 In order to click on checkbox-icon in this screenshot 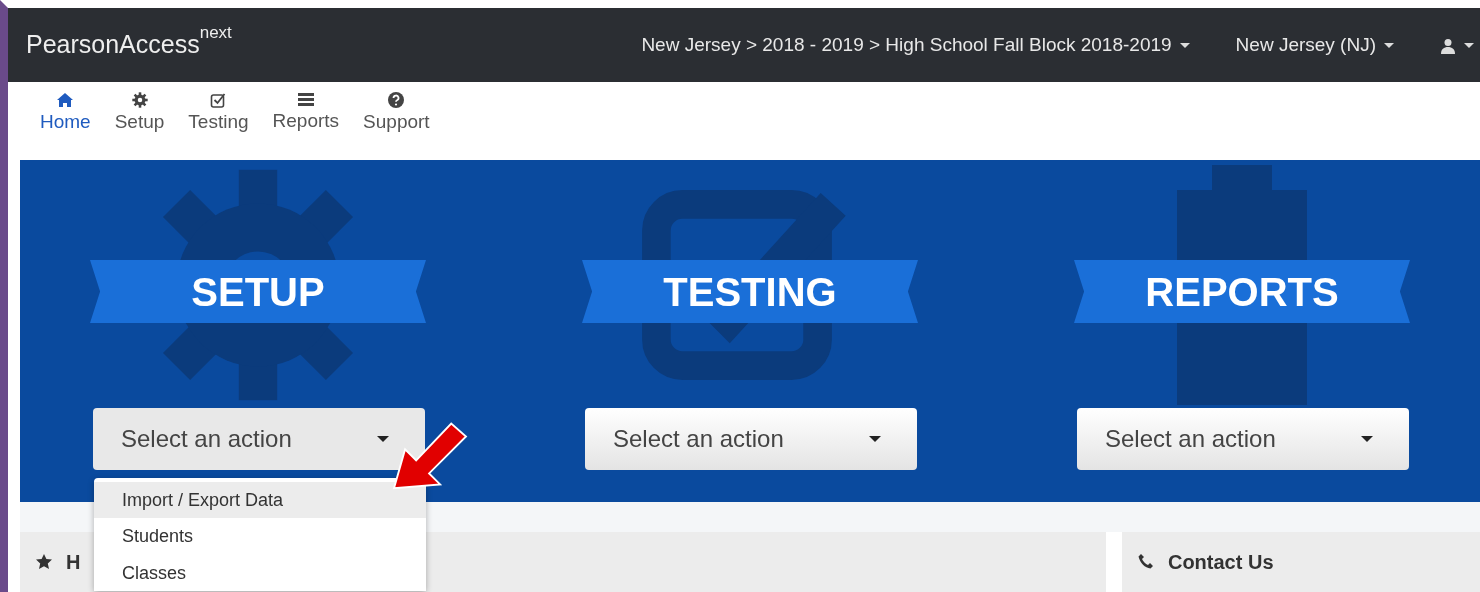, I will do `click(218, 100)`.